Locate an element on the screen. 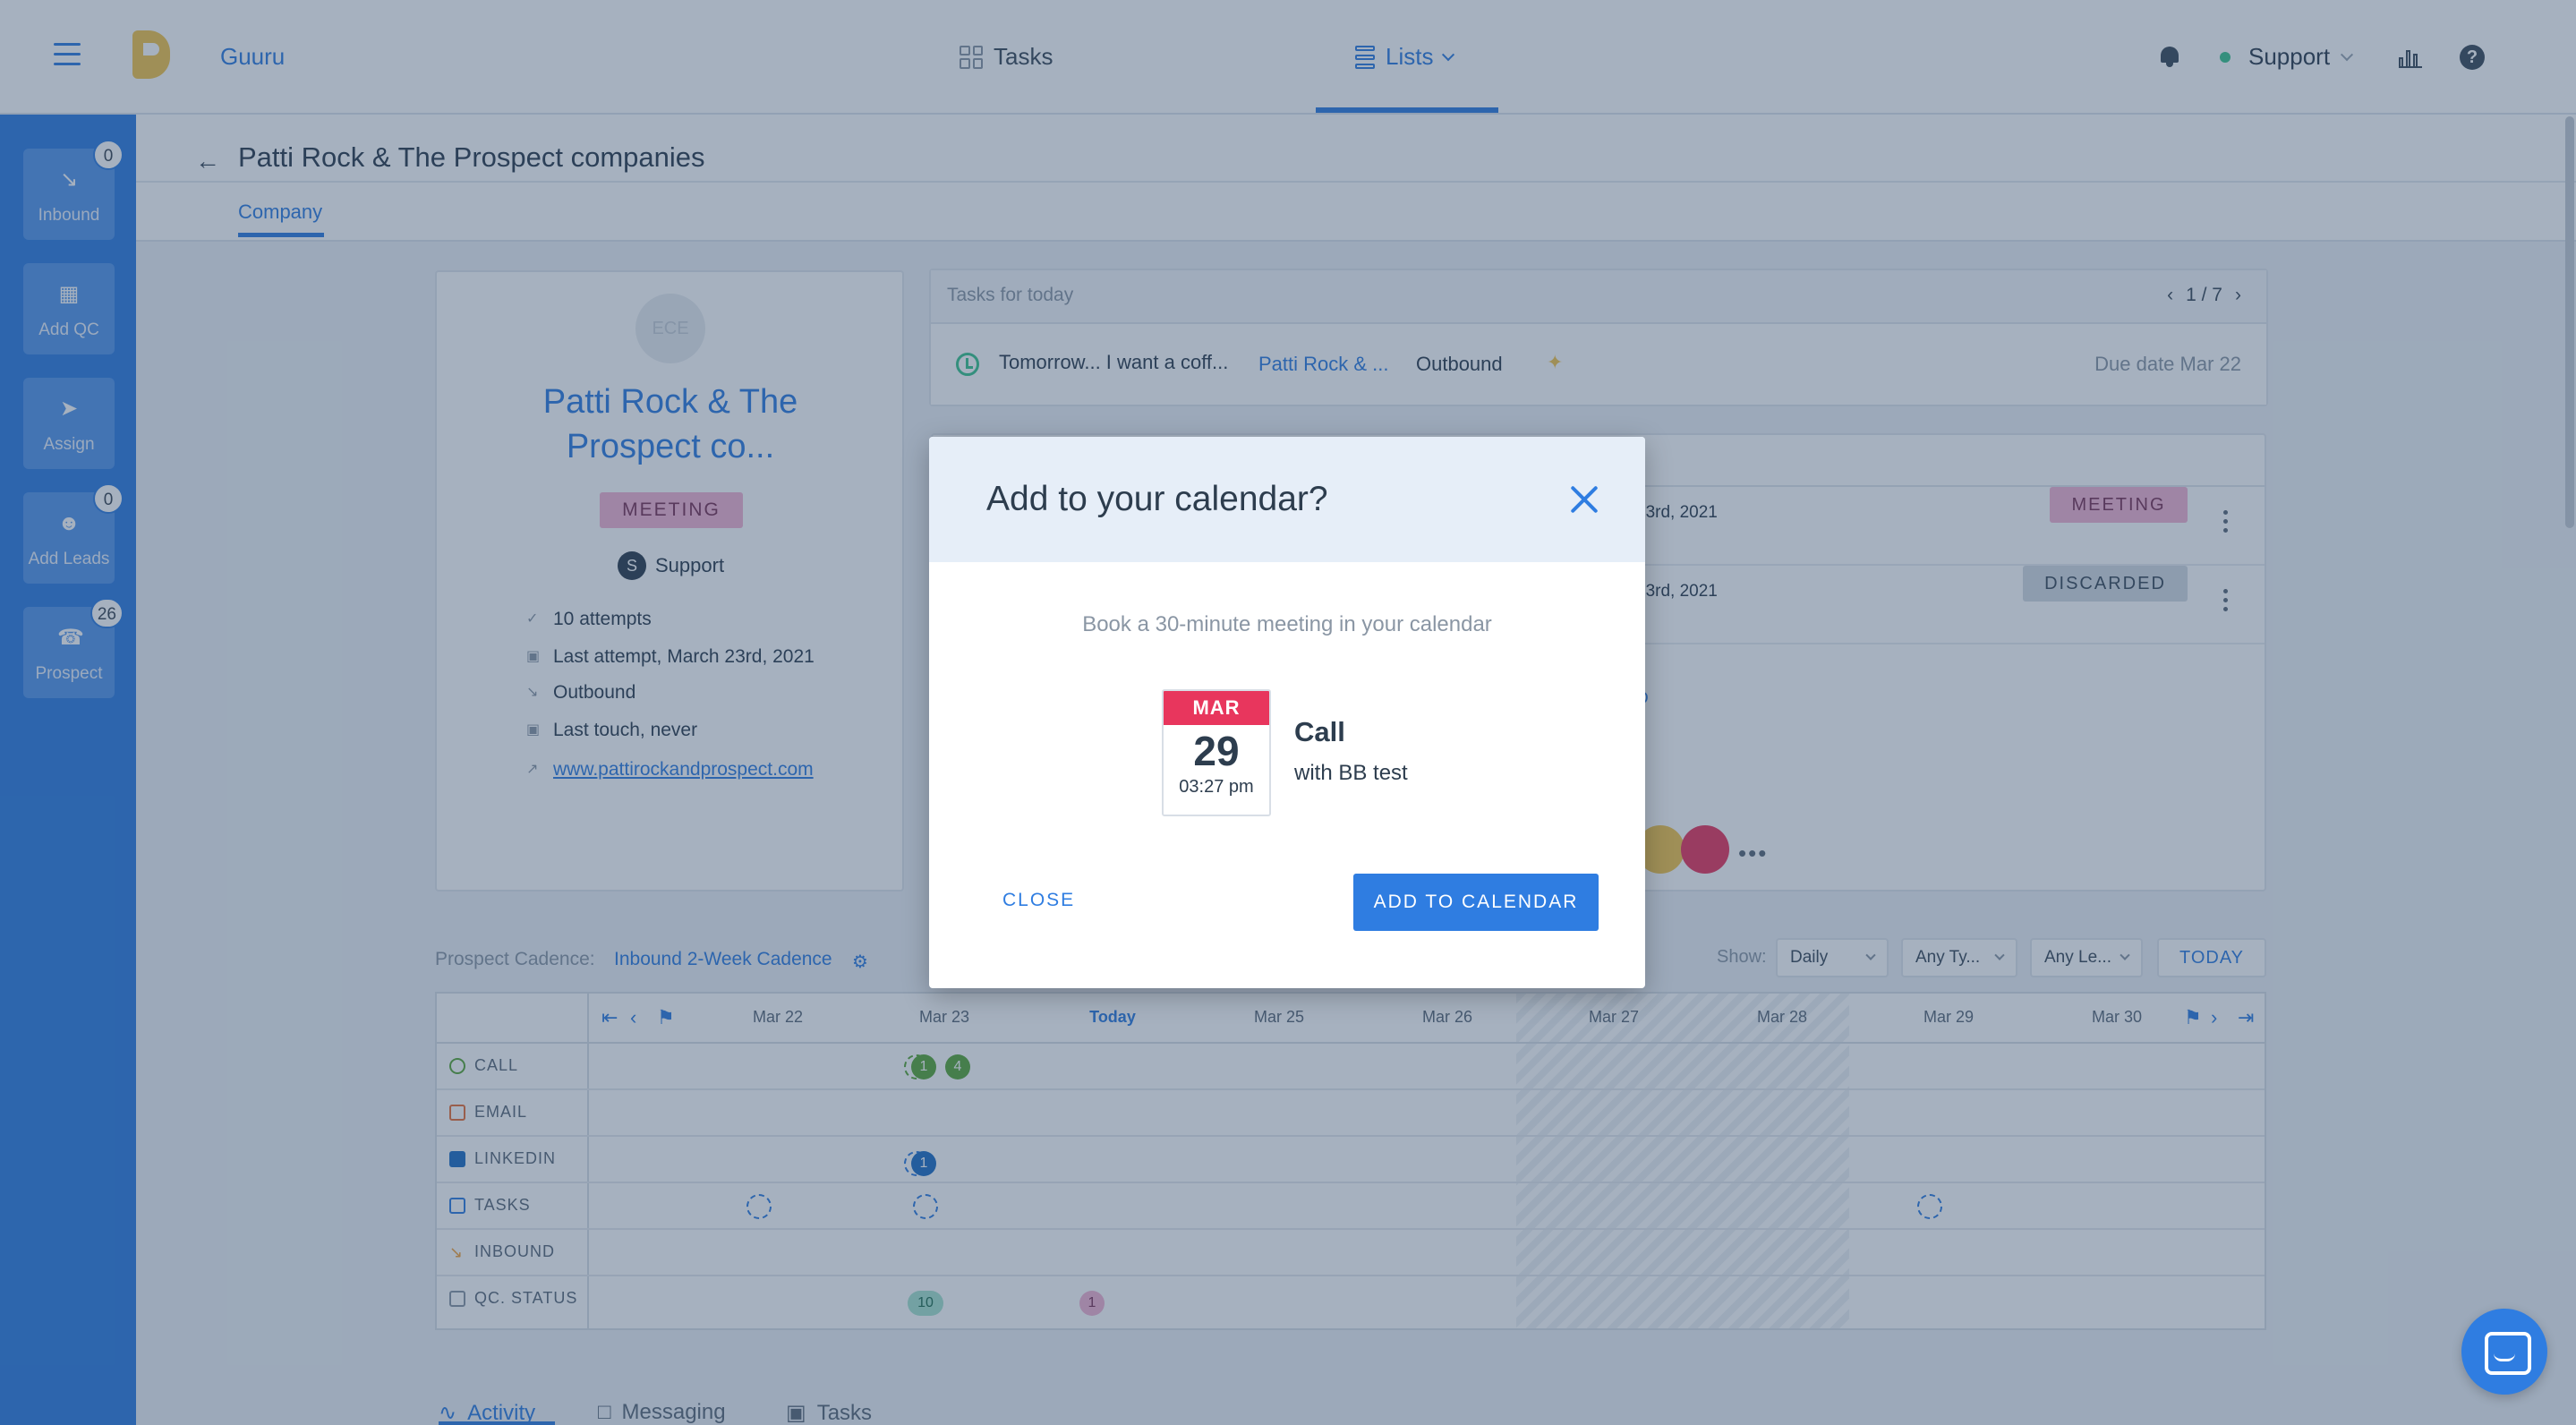  close-icon is located at coordinates (1584, 499).